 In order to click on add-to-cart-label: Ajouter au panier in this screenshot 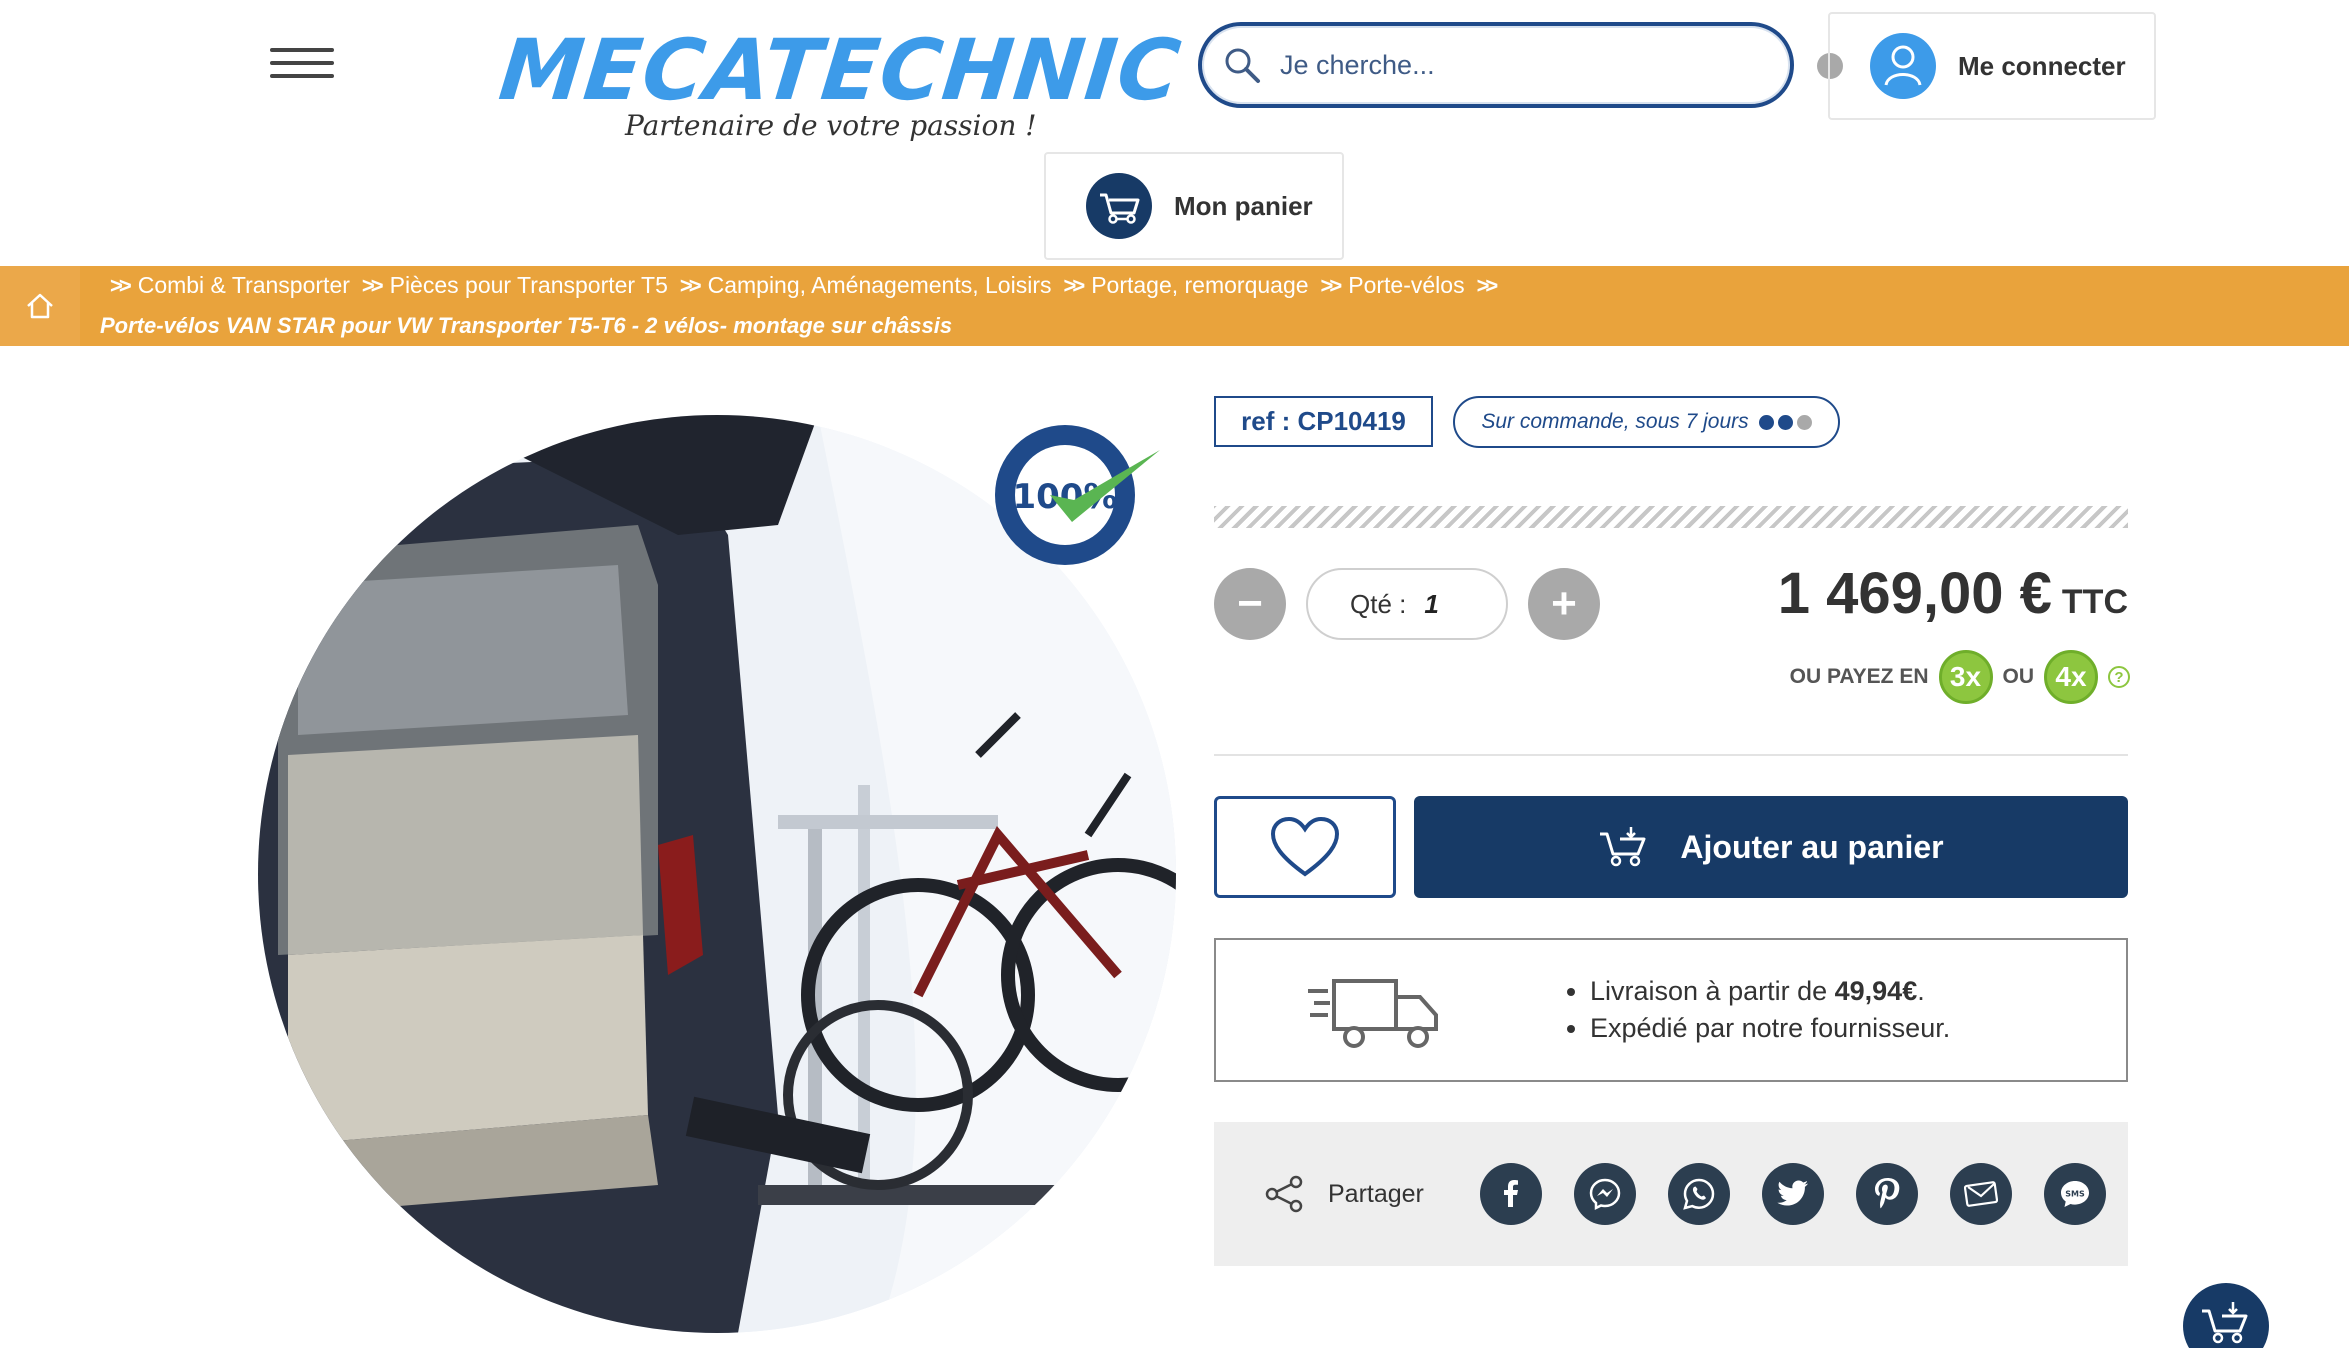, I will do `click(1812, 846)`.